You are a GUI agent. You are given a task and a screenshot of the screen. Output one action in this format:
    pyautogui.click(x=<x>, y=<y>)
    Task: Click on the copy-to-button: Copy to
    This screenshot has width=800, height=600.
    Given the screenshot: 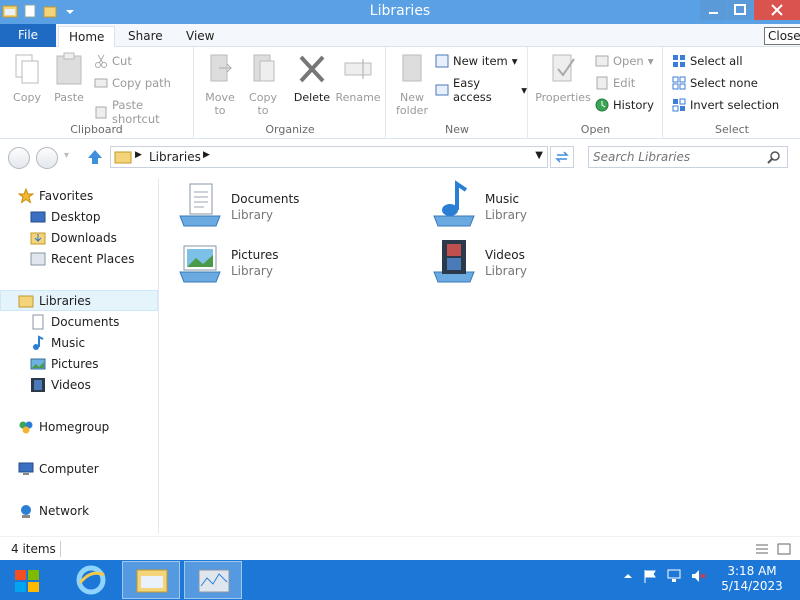 What is the action you would take?
    pyautogui.click(x=263, y=84)
    